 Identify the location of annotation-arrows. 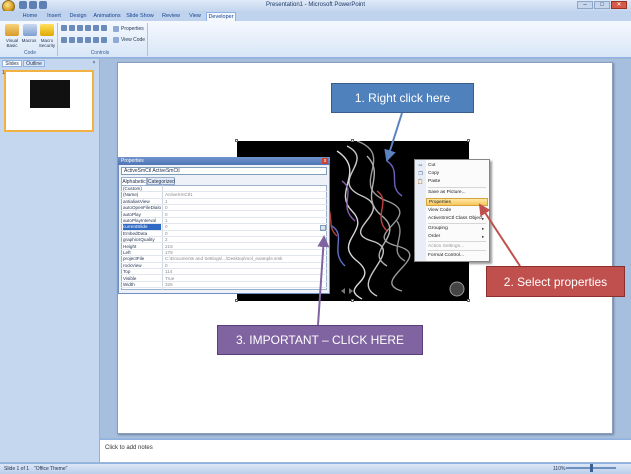
(419, 219).